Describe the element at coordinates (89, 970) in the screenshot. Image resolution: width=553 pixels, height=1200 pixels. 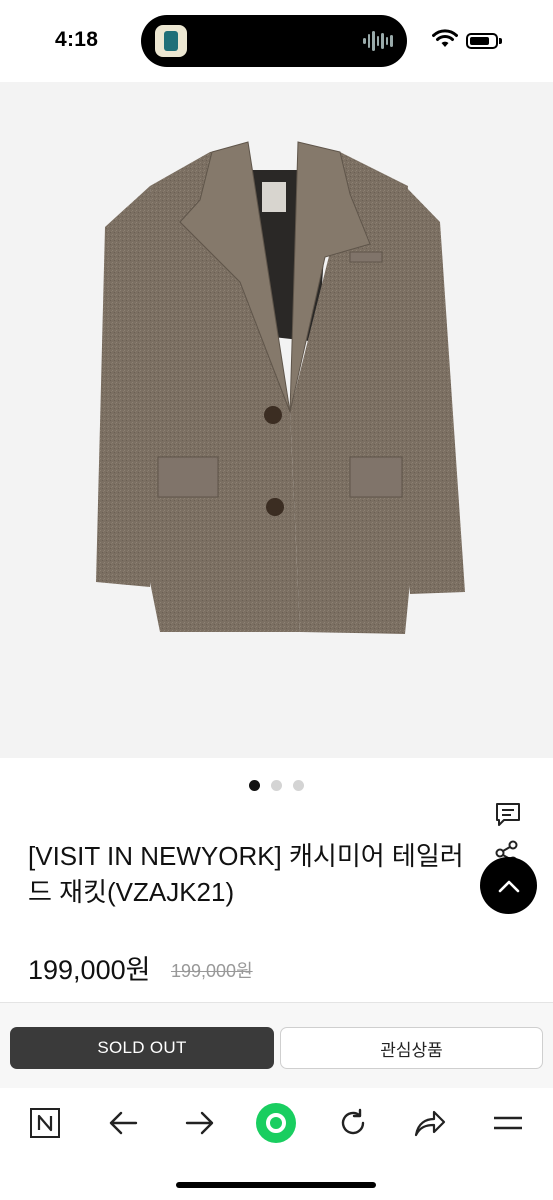
I see `product-price: 199,000원` at that location.